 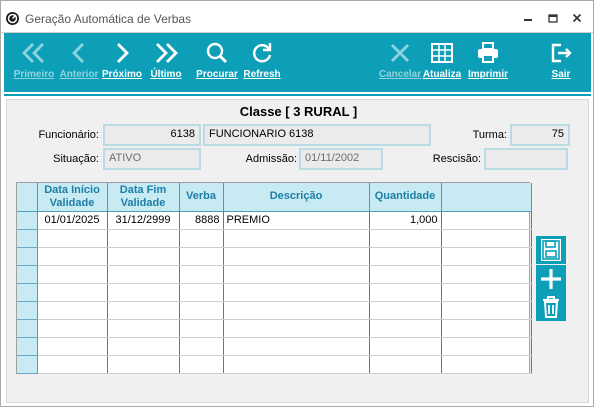 I want to click on delete-button, so click(x=551, y=307).